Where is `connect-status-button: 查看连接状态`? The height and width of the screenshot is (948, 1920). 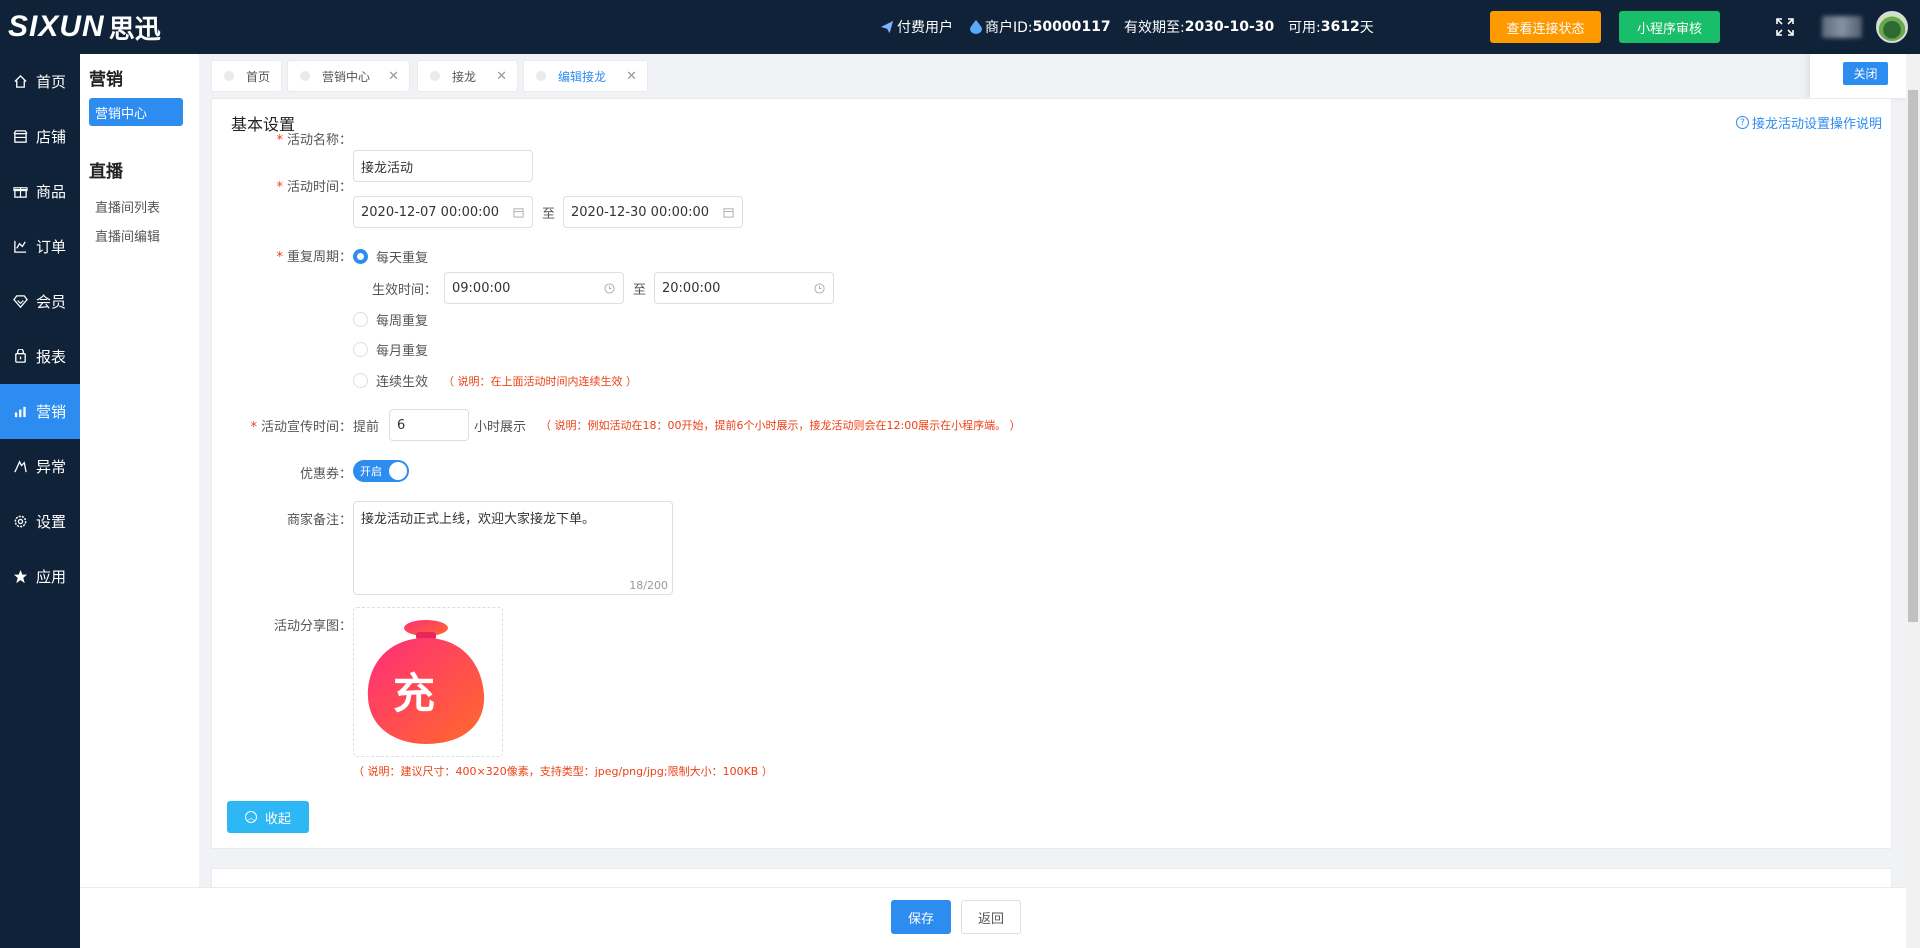
connect-status-button: 查看连接状态 is located at coordinates (1545, 27).